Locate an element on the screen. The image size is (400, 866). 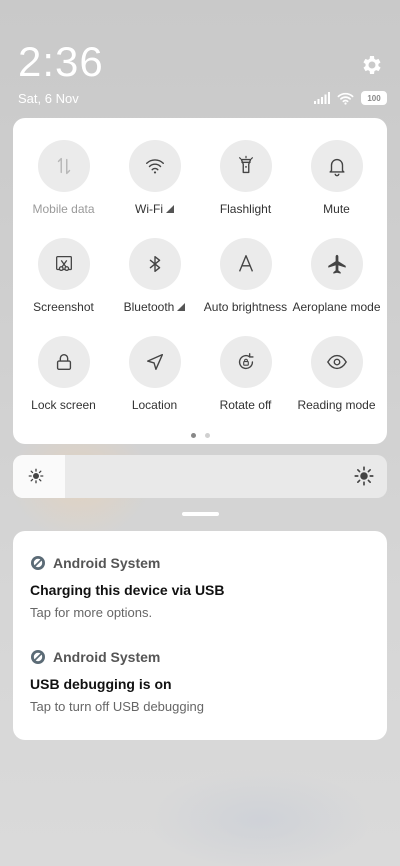
brightness-high-icon is located at coordinates (364, 476).